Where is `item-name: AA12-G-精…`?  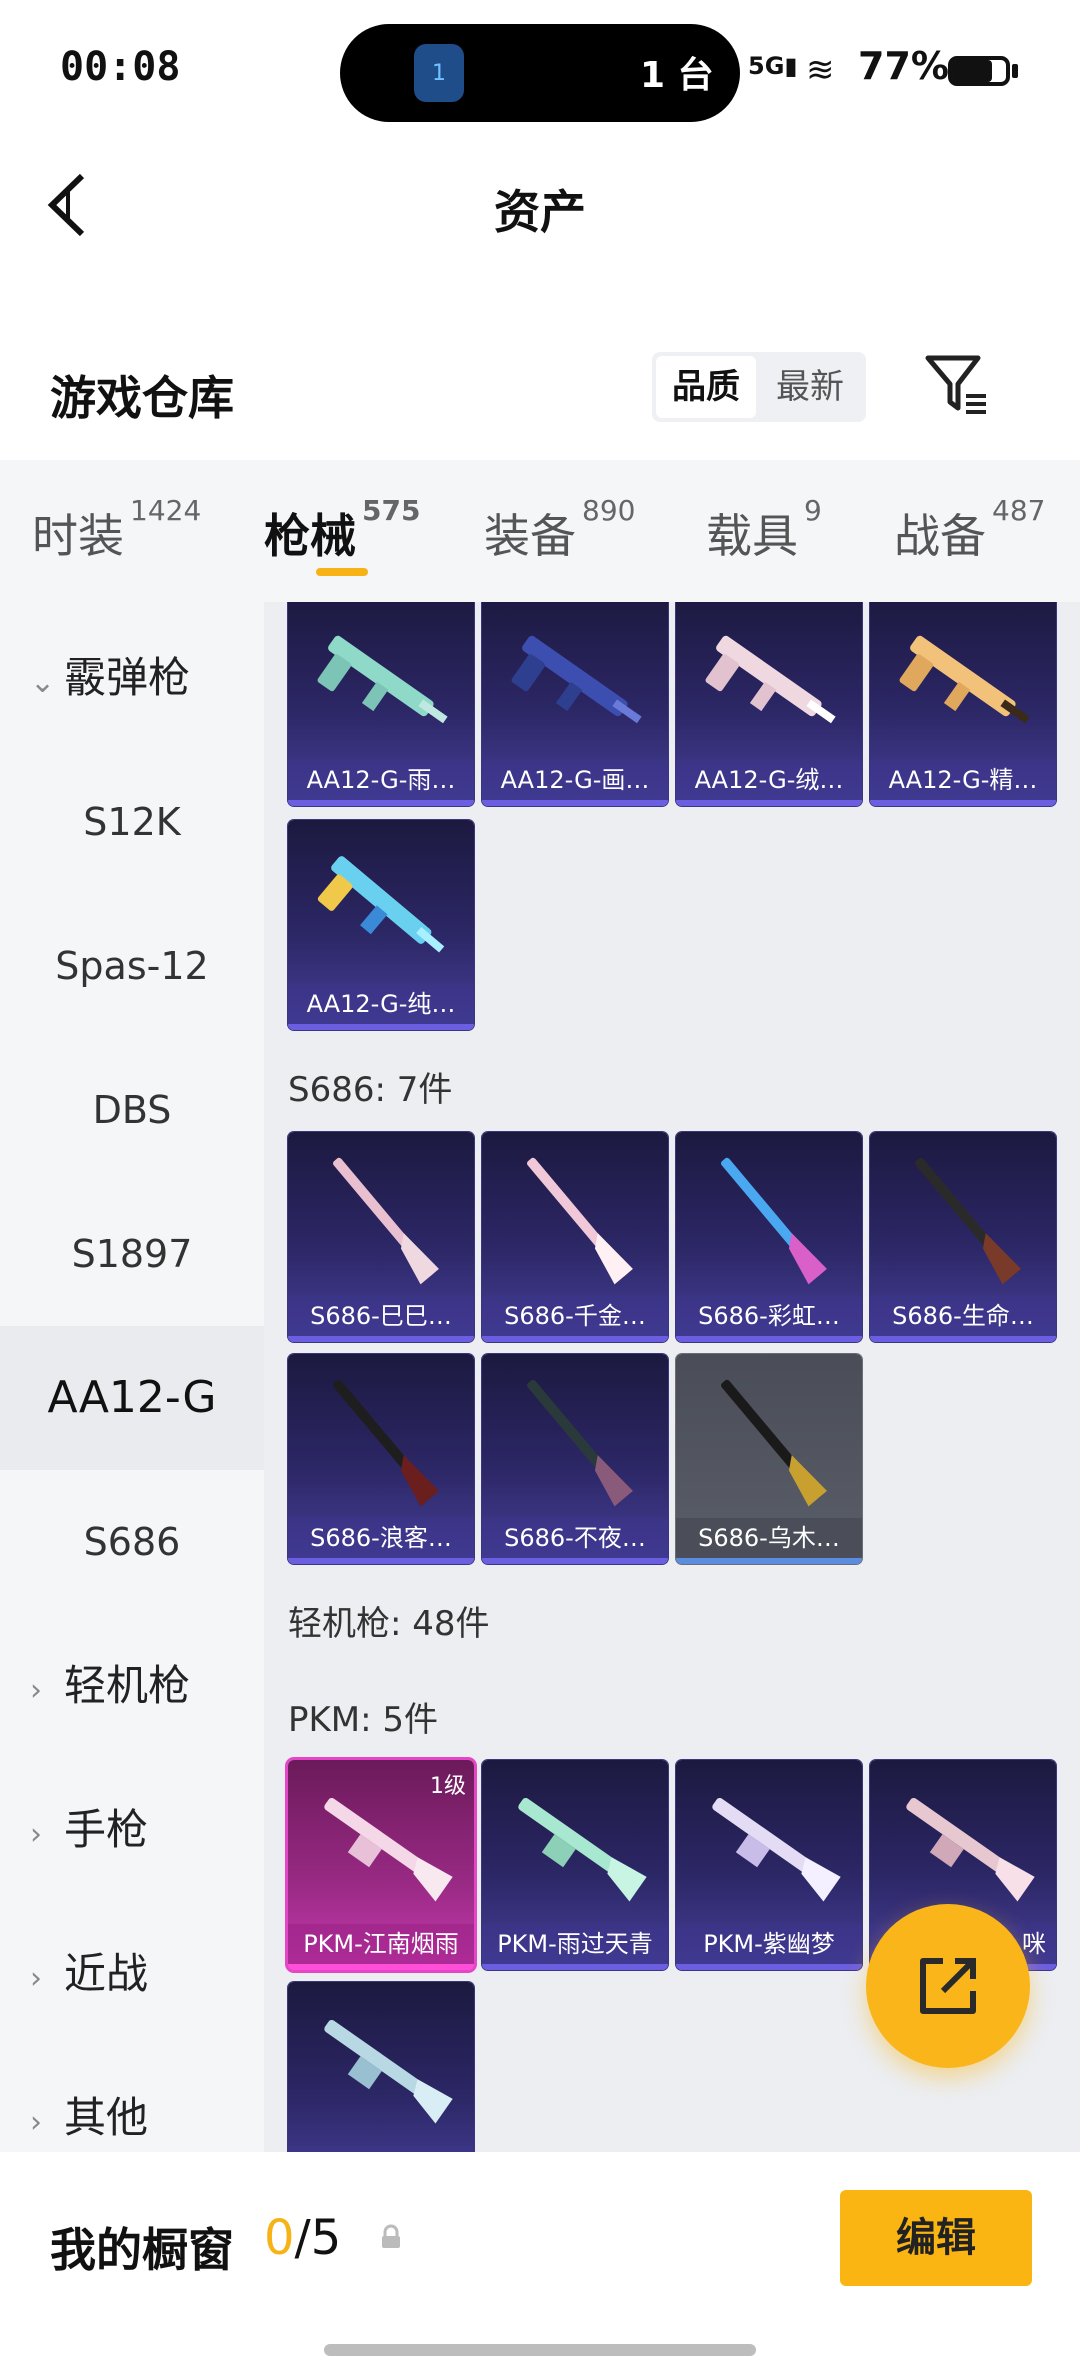
item-name: AA12-G-精… is located at coordinates (963, 780).